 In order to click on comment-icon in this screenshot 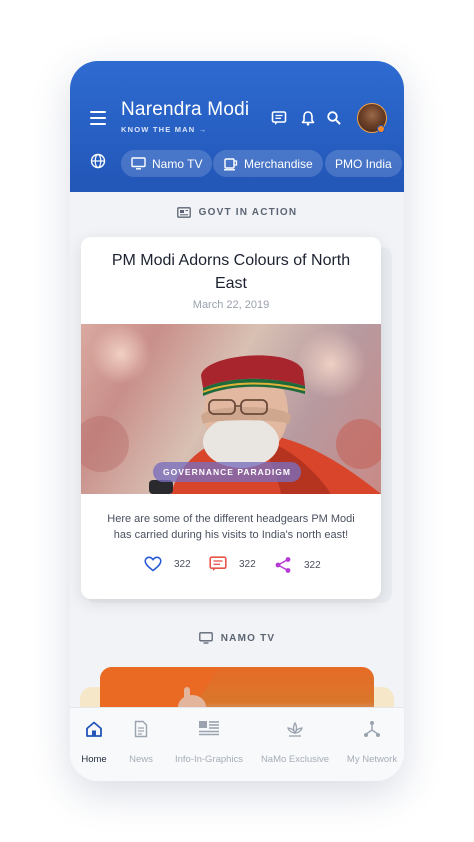, I will do `click(218, 563)`.